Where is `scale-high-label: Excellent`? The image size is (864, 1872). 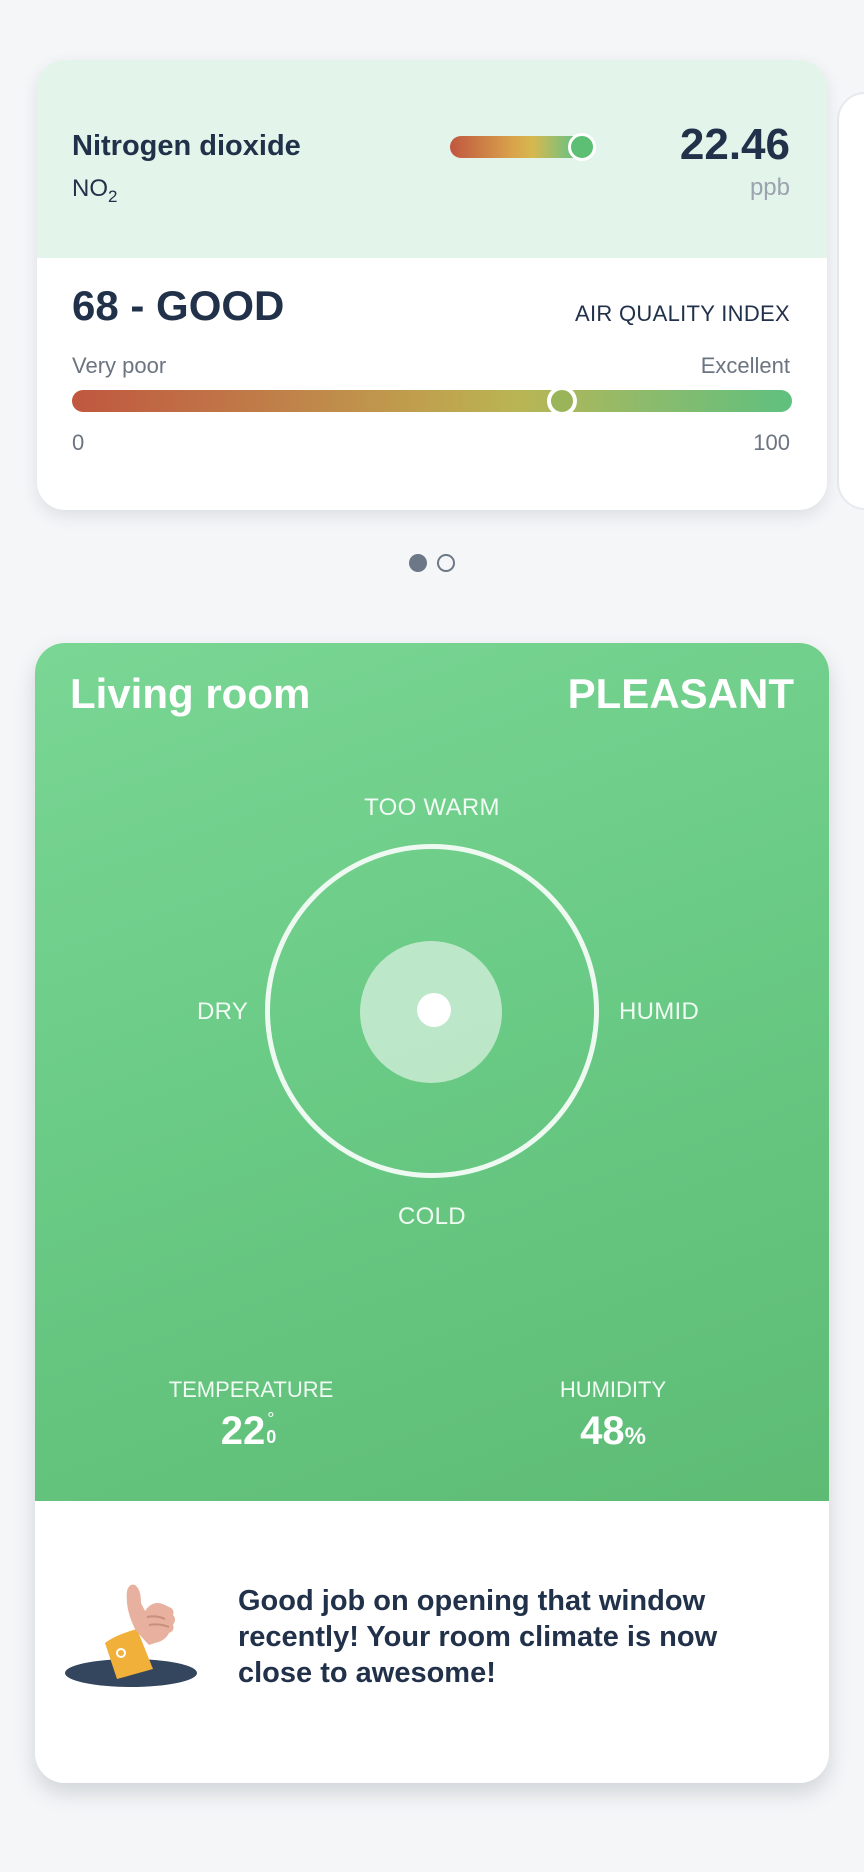
scale-high-label: Excellent is located at coordinates (745, 365).